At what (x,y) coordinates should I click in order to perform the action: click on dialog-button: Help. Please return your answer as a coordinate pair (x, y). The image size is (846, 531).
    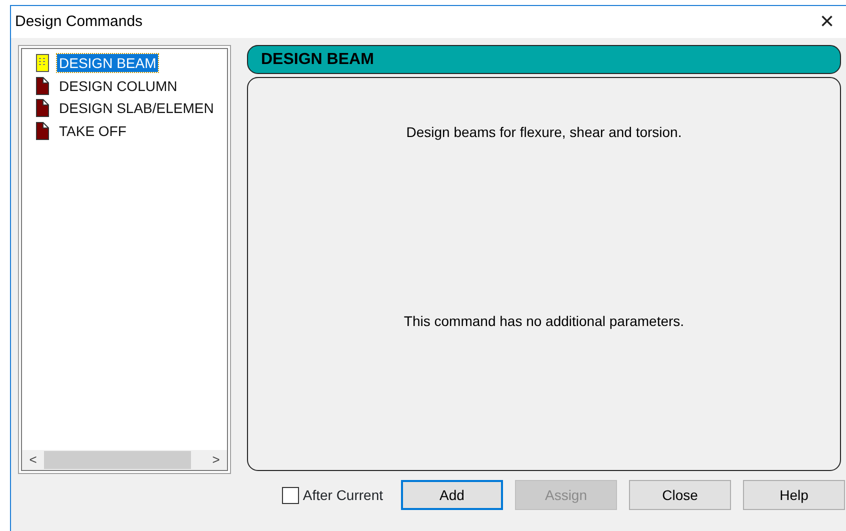
    Looking at the image, I should click on (794, 495).